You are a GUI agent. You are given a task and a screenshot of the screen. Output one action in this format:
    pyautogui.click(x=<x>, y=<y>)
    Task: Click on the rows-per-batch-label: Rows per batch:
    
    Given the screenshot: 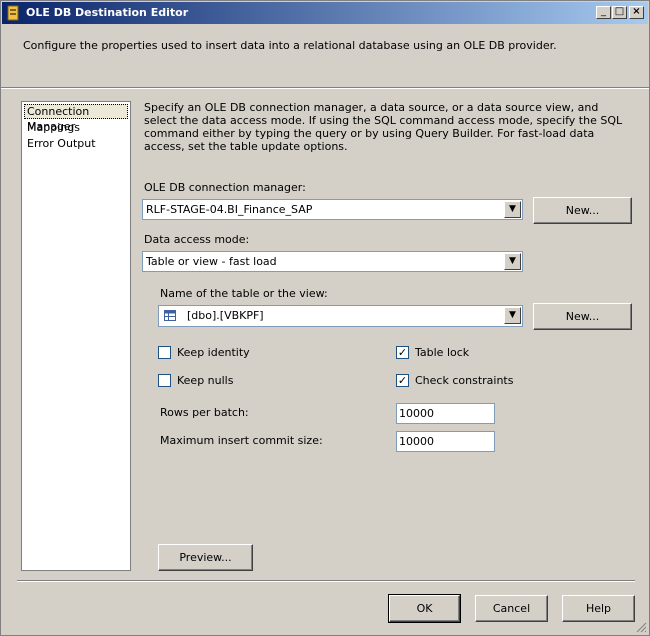 What is the action you would take?
    pyautogui.click(x=204, y=412)
    